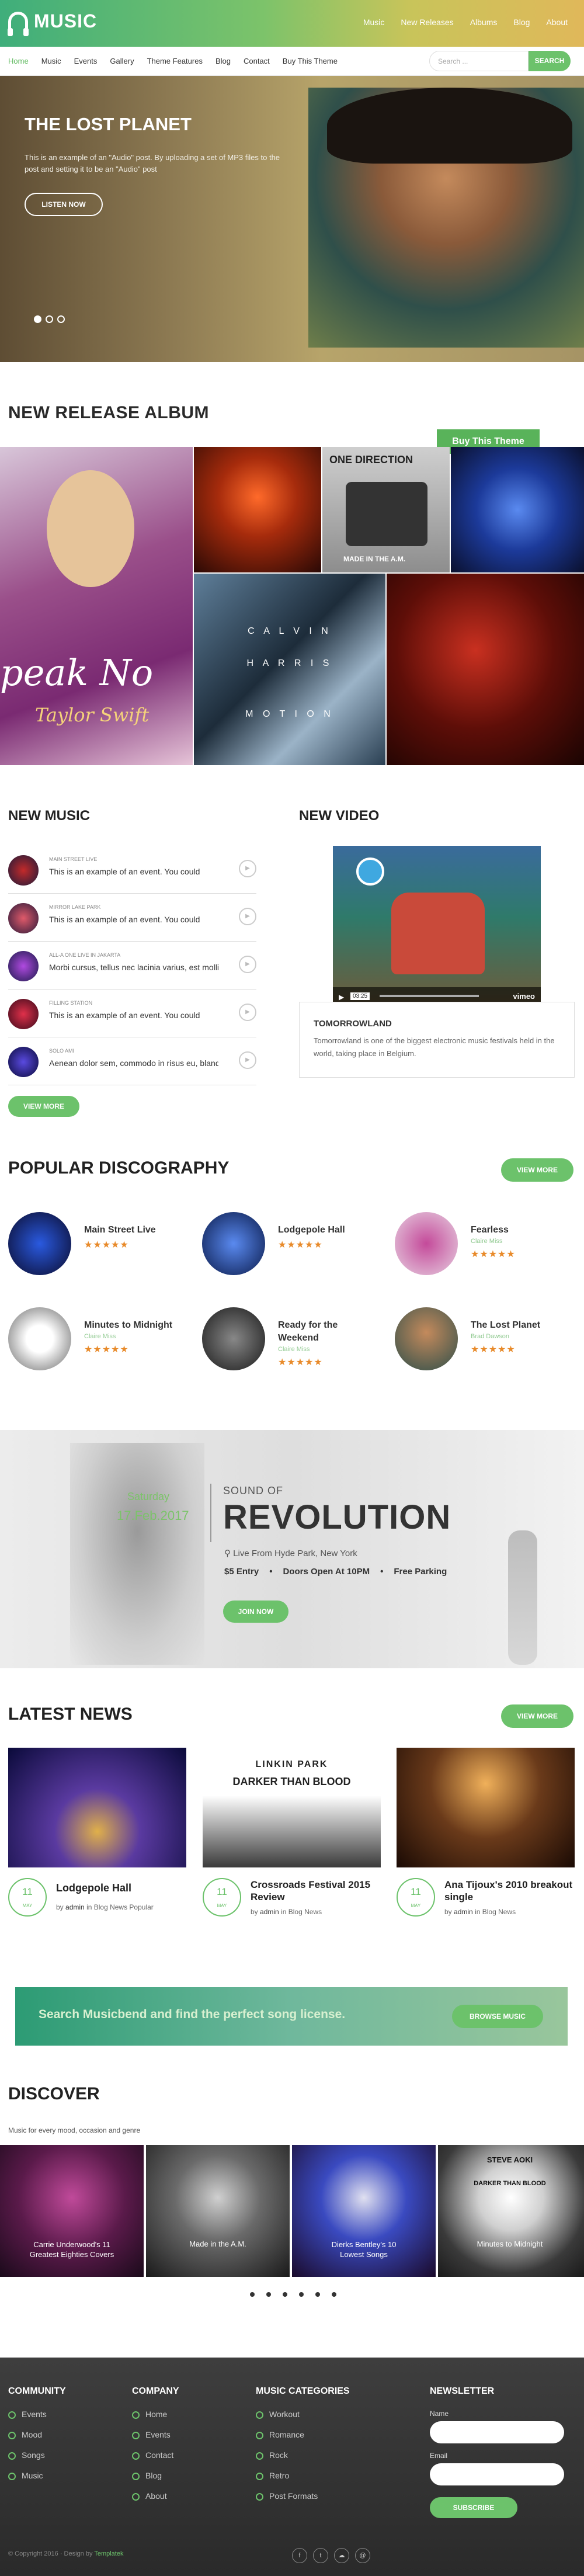 This screenshot has height=2576, width=584. What do you see at coordinates (537, 1170) in the screenshot?
I see `discography-view-more-button: VIEW MORE` at bounding box center [537, 1170].